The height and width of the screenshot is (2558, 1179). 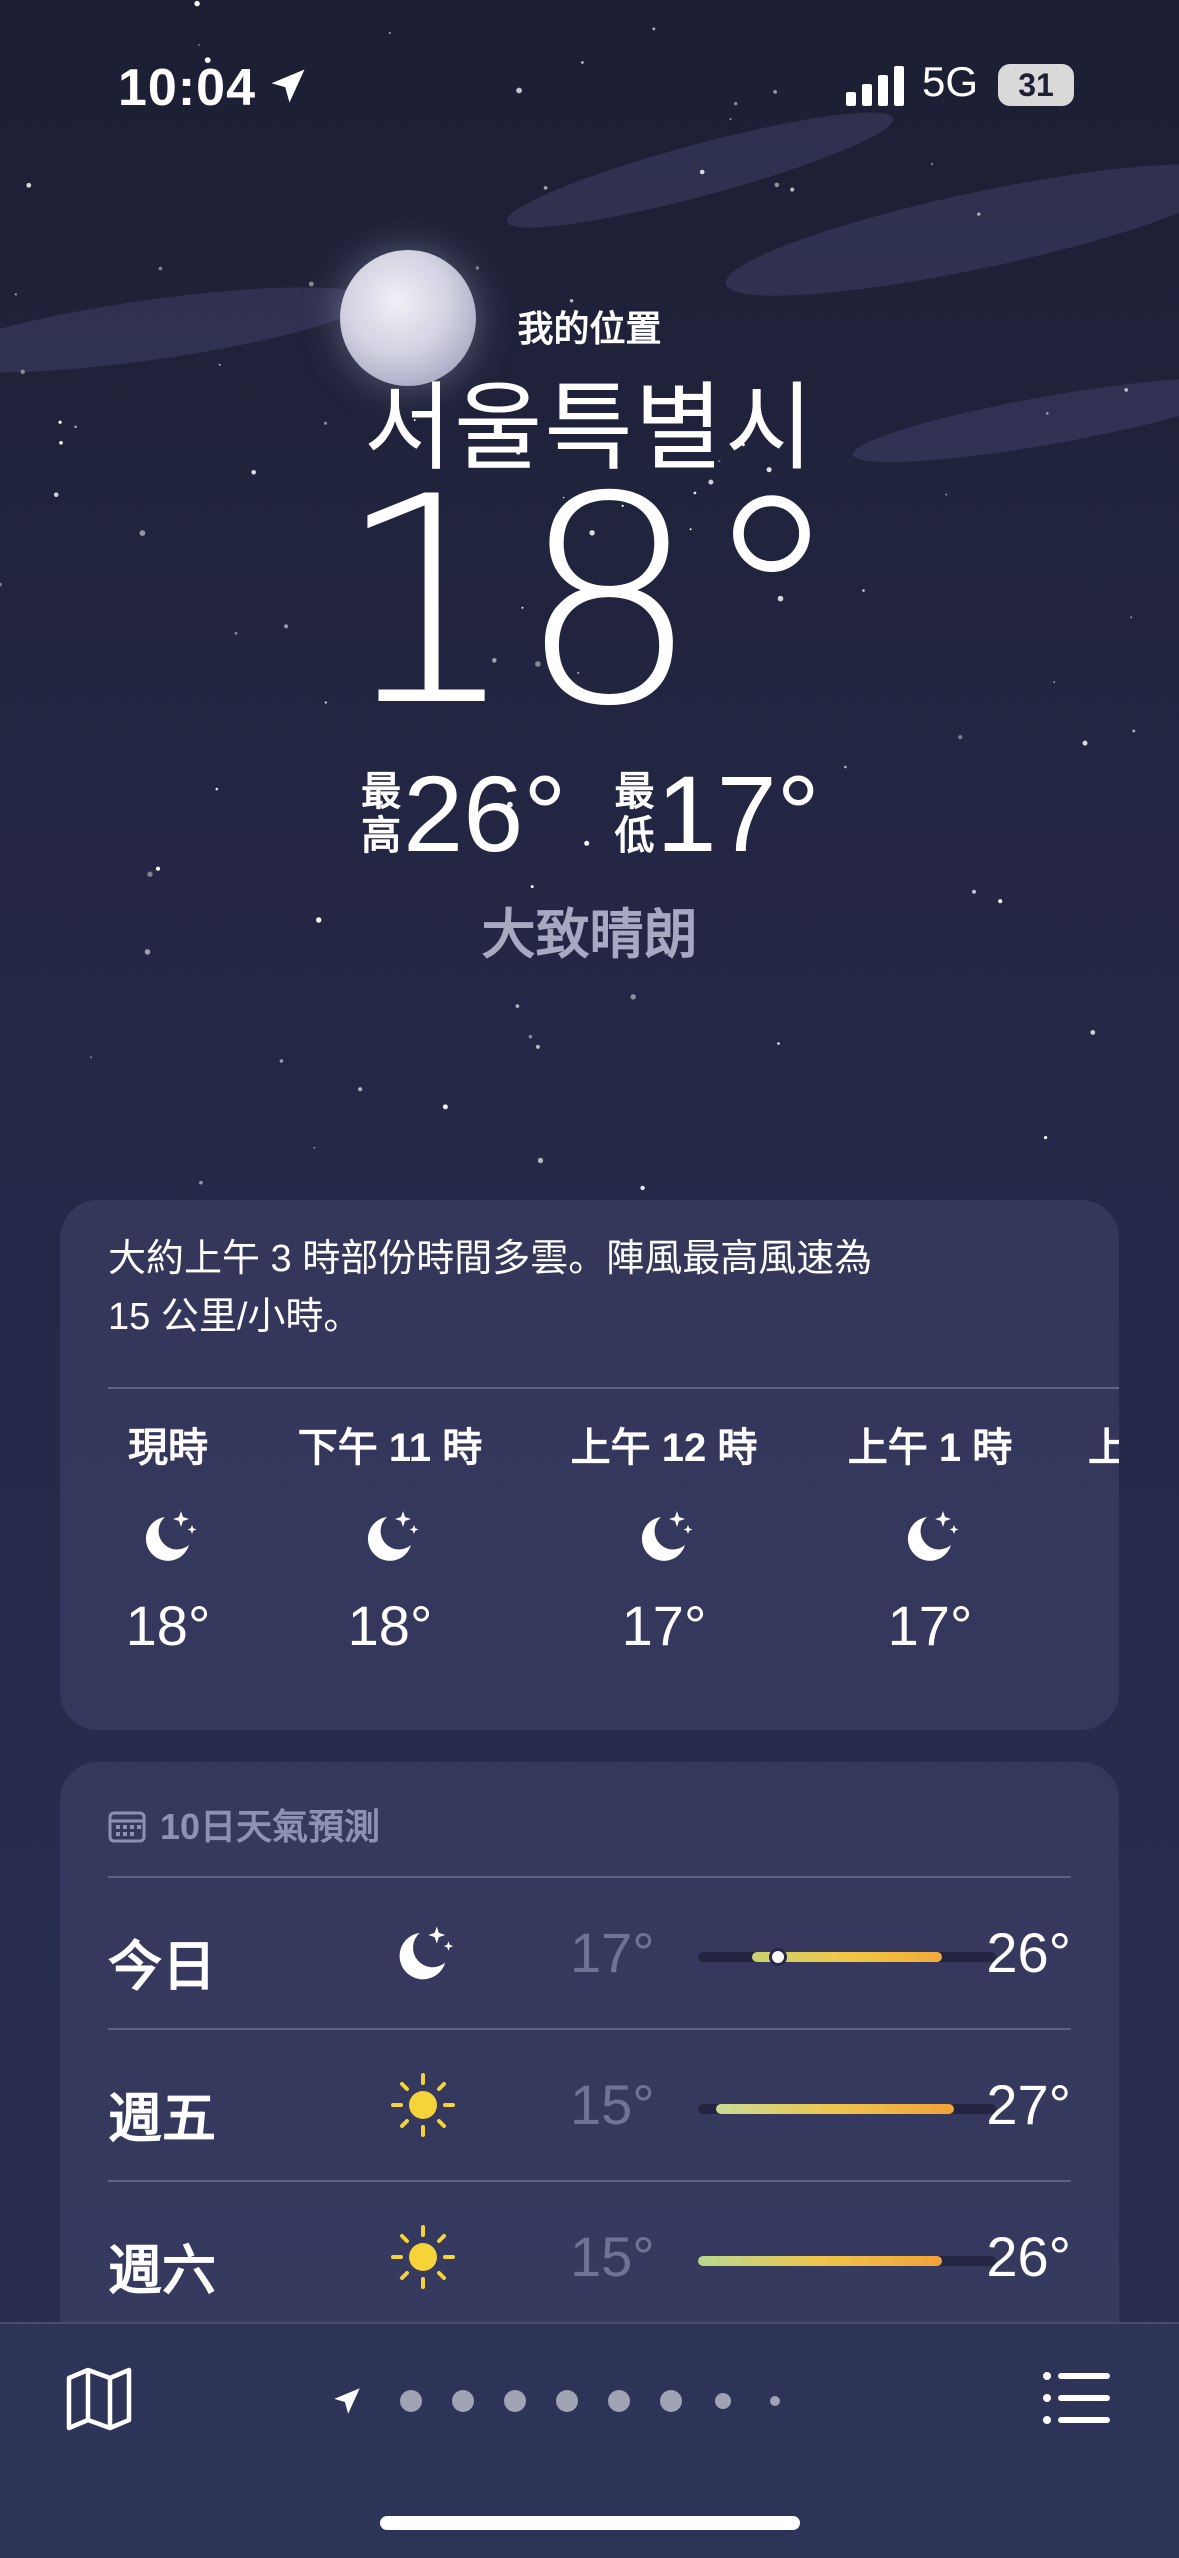 I want to click on map-icon, so click(x=99, y=2399).